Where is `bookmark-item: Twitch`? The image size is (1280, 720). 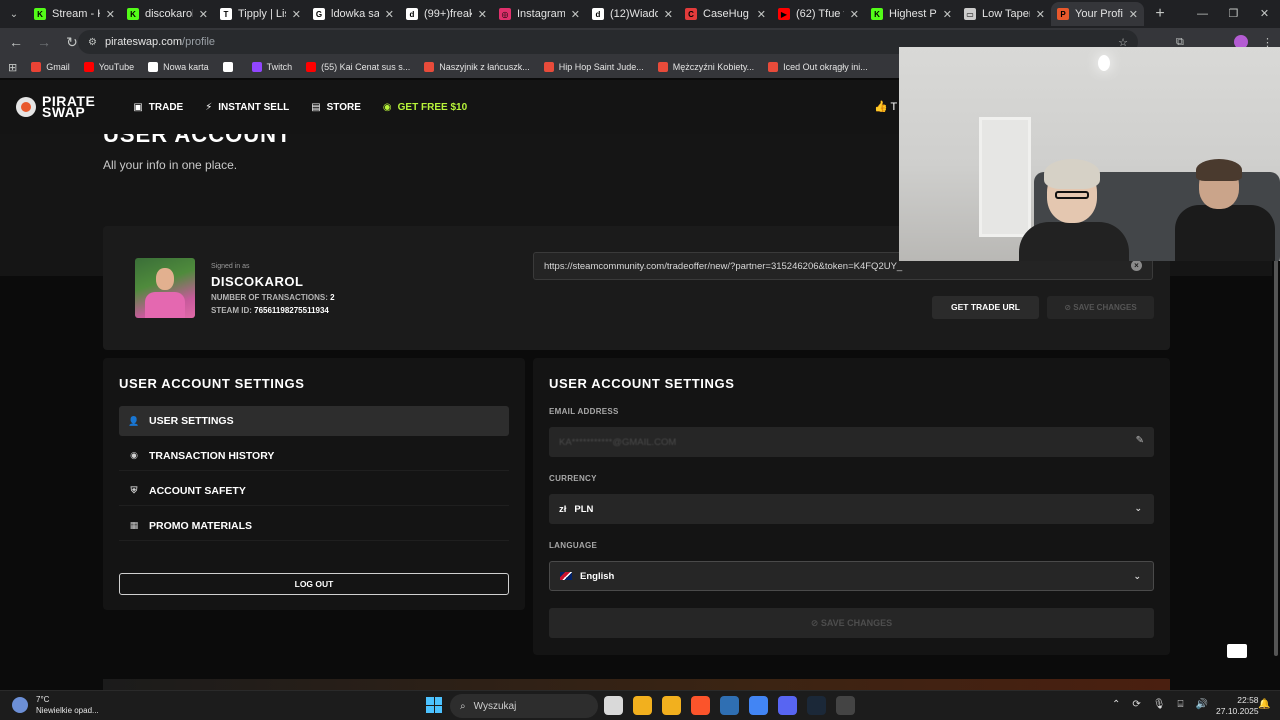 bookmark-item: Twitch is located at coordinates (272, 67).